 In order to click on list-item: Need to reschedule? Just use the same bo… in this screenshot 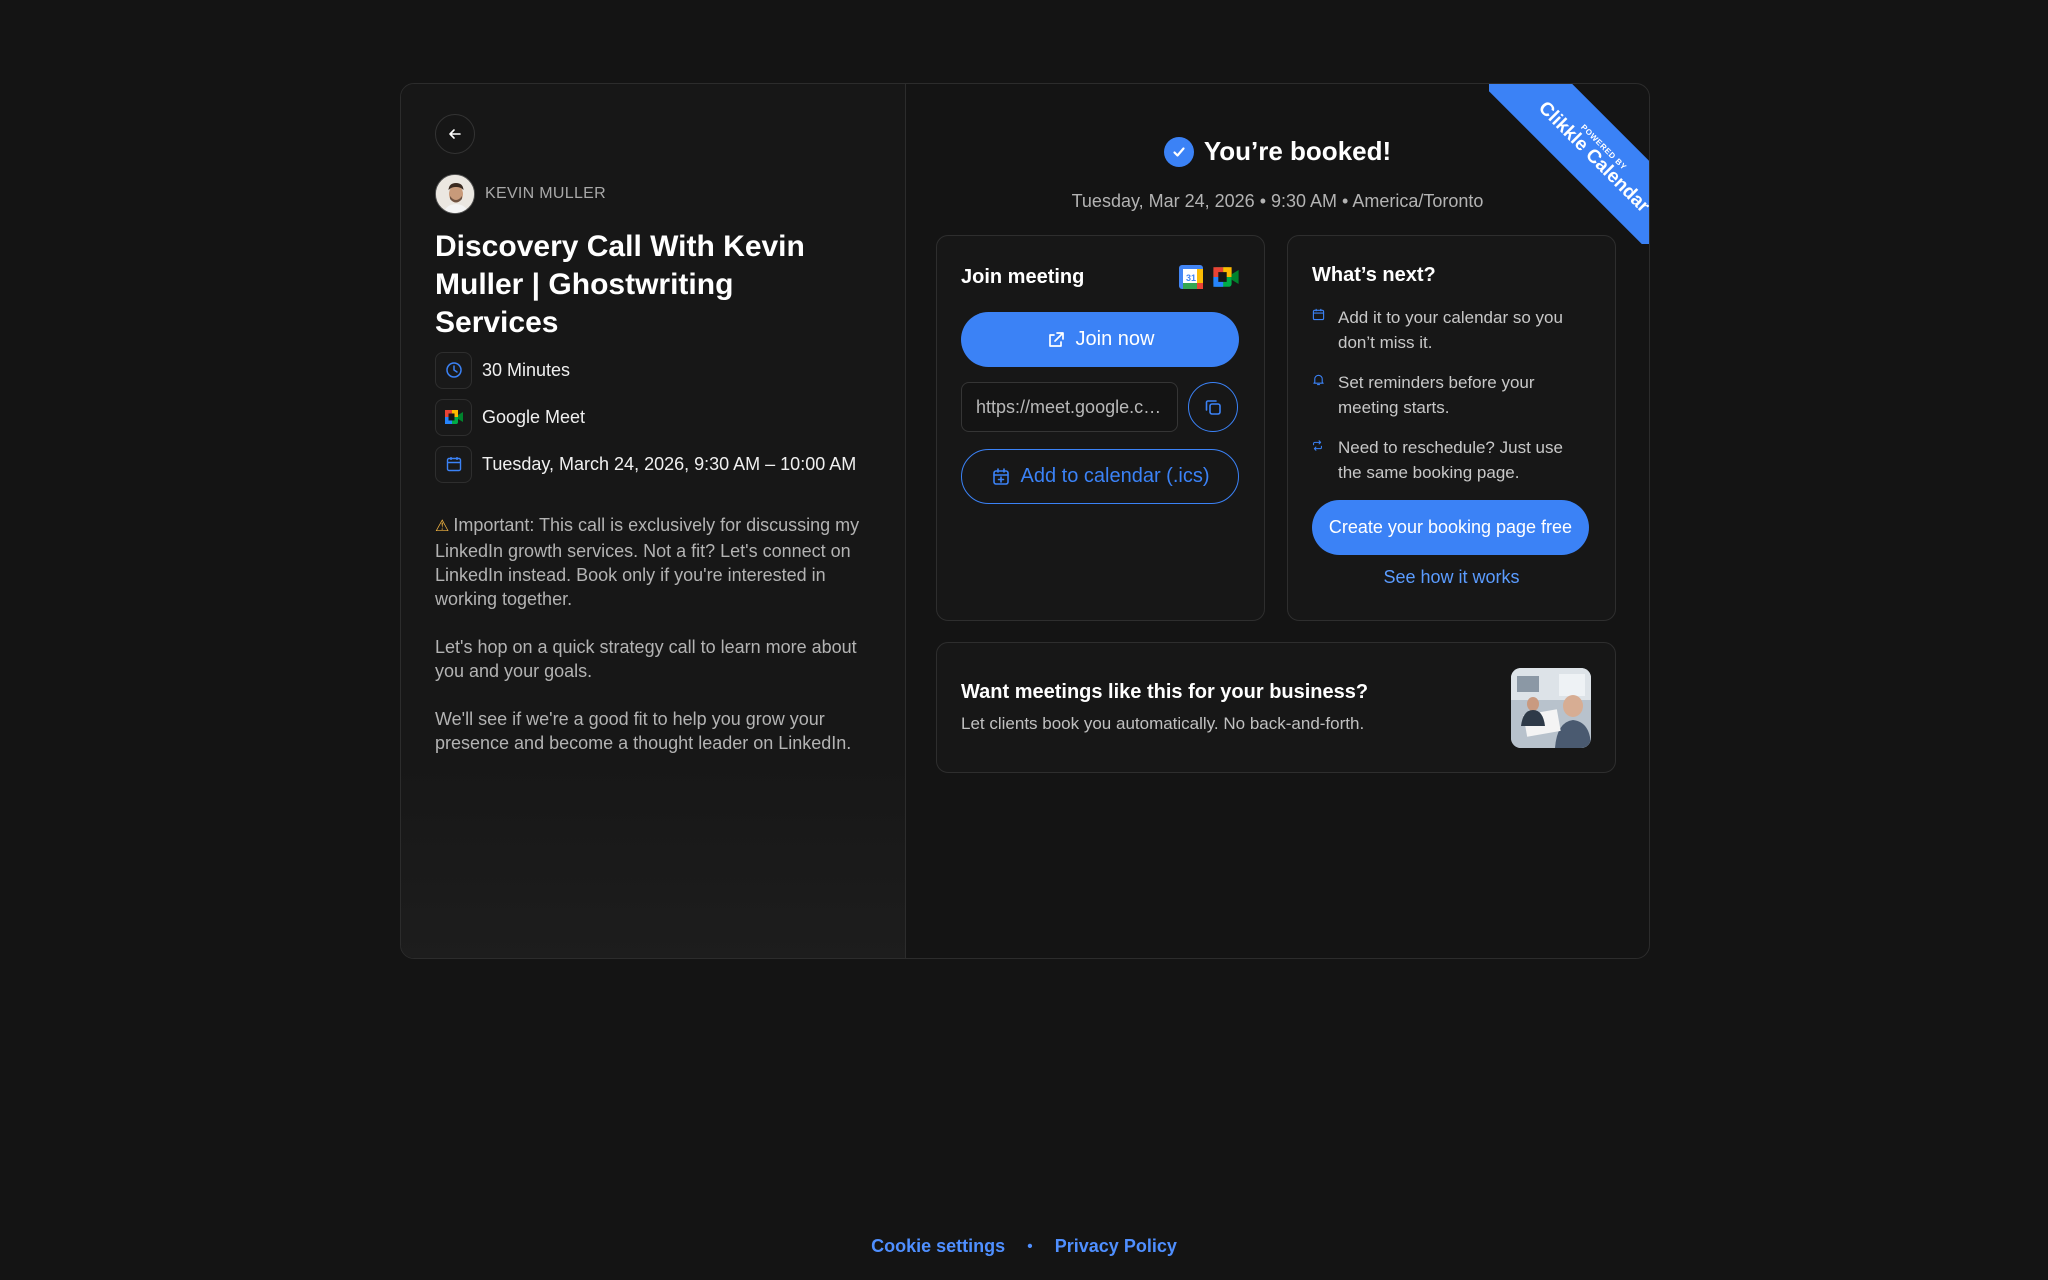, I will do `click(1451, 460)`.